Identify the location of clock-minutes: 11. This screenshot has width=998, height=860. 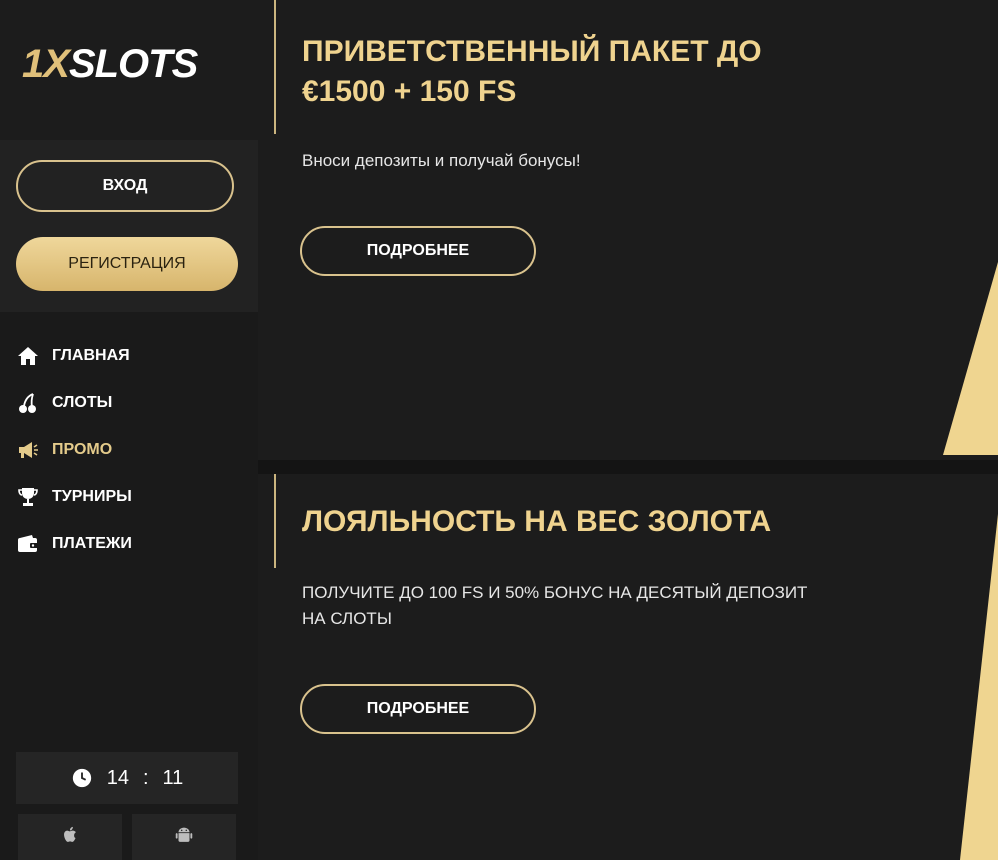
(173, 777).